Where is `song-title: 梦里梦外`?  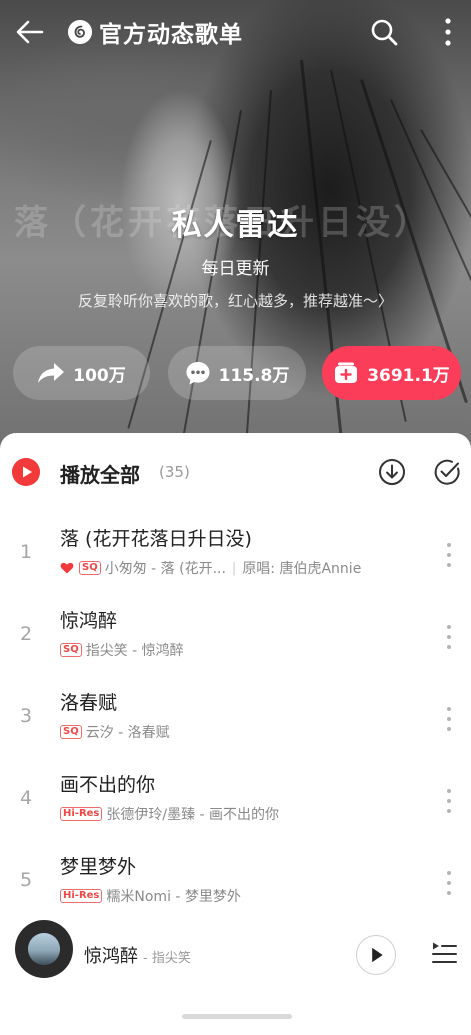 song-title: 梦里梦外 is located at coordinates (98, 867).